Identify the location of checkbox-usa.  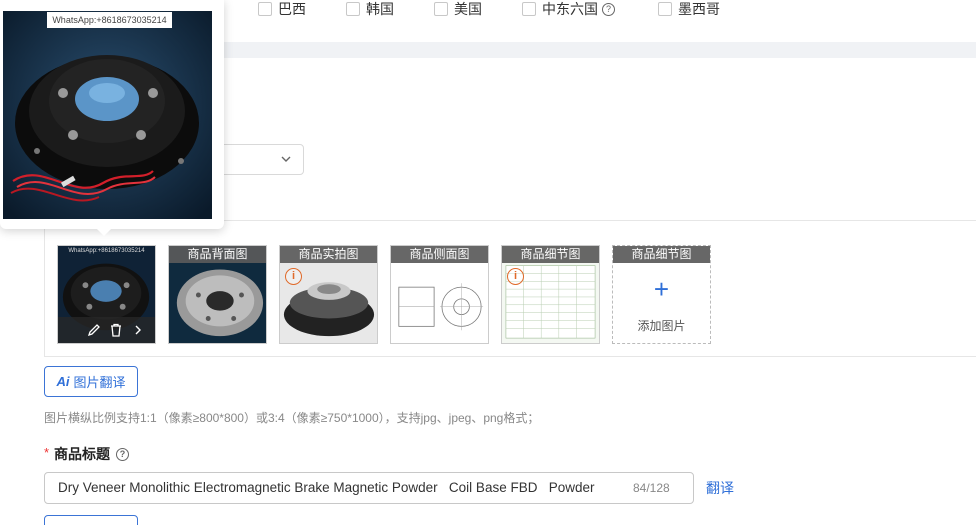
(441, 9).